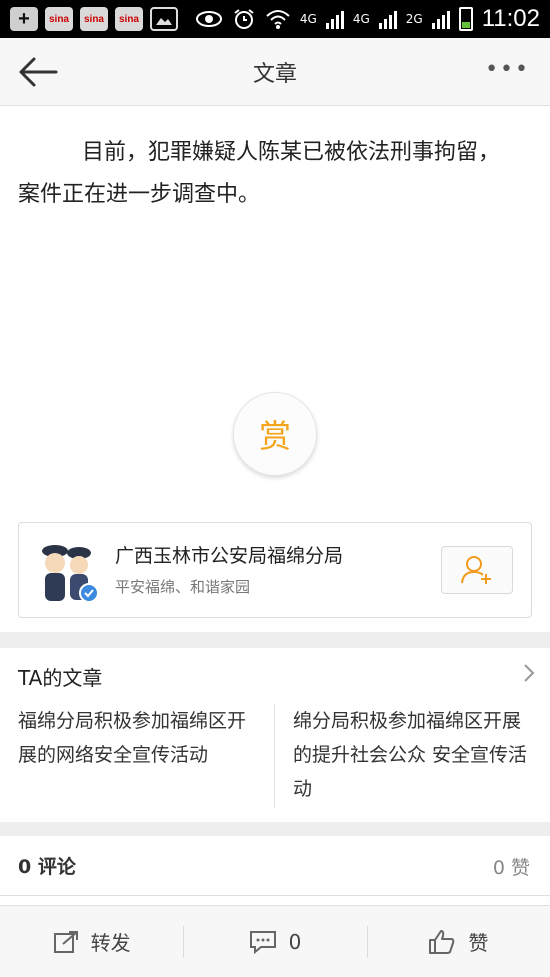 This screenshot has width=550, height=977. Describe the element at coordinates (478, 943) in the screenshot. I see `like-label: 赞` at that location.